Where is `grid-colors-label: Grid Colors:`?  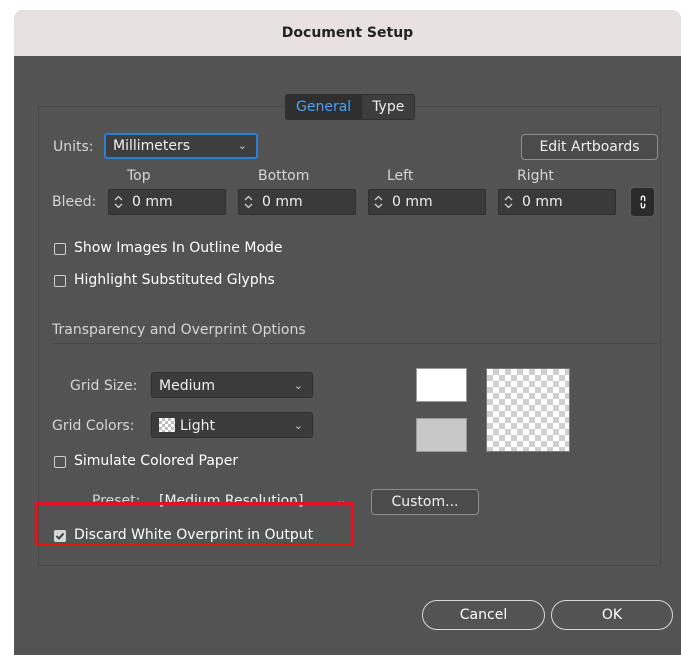 grid-colors-label: Grid Colors: is located at coordinates (93, 426).